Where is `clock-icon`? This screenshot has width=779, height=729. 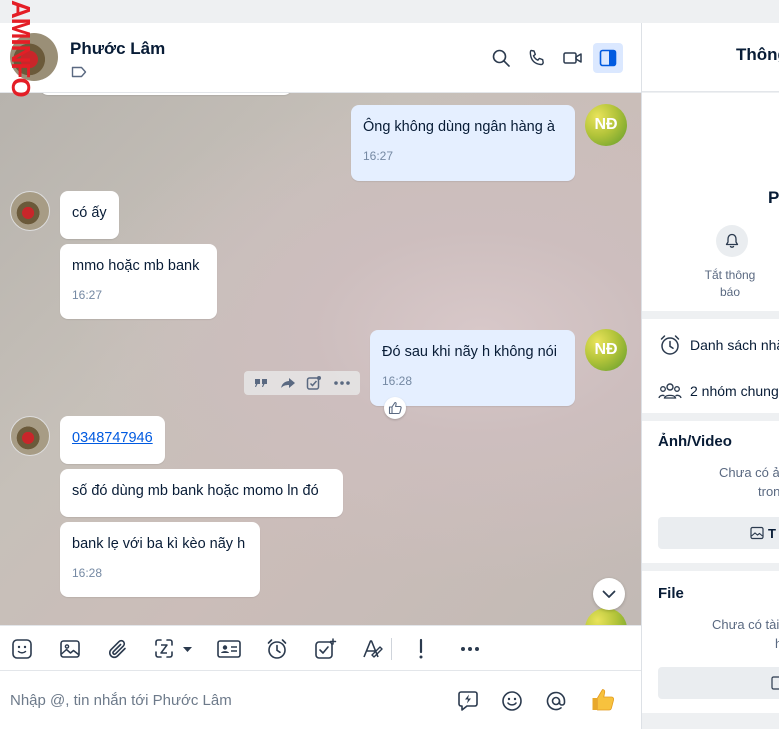 clock-icon is located at coordinates (670, 345).